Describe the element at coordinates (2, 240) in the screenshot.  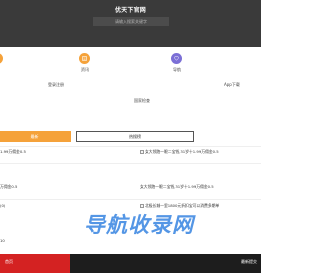
I see `list-item-left: 10` at that location.